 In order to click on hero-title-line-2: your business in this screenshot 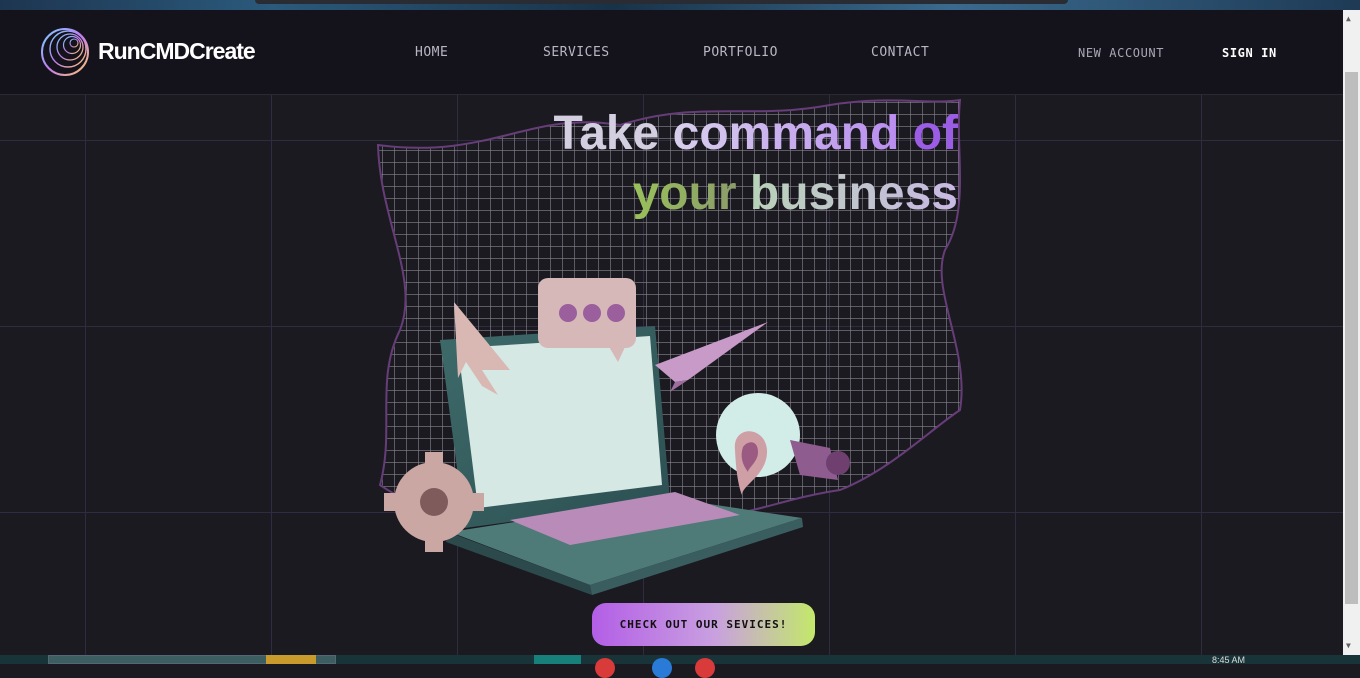, I will do `click(669, 194)`.